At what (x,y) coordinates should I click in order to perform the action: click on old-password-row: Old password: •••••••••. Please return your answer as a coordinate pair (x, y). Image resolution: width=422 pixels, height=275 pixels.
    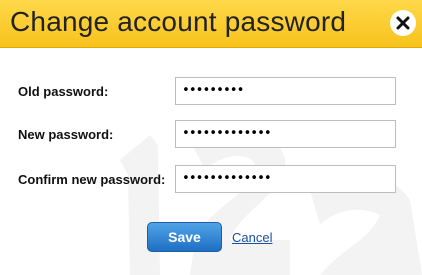
    Looking at the image, I should click on (209, 91).